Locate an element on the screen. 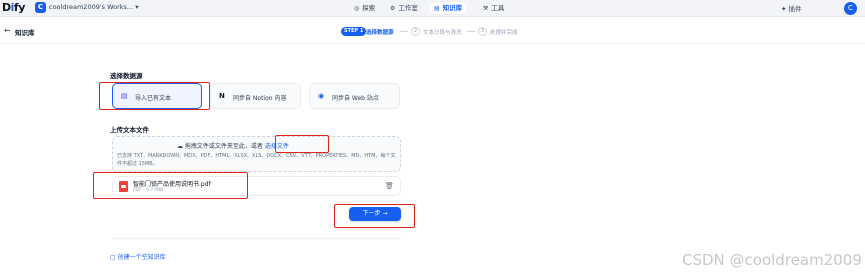 This screenshot has height=277, width=865. step-3-number: 3 is located at coordinates (482, 31).